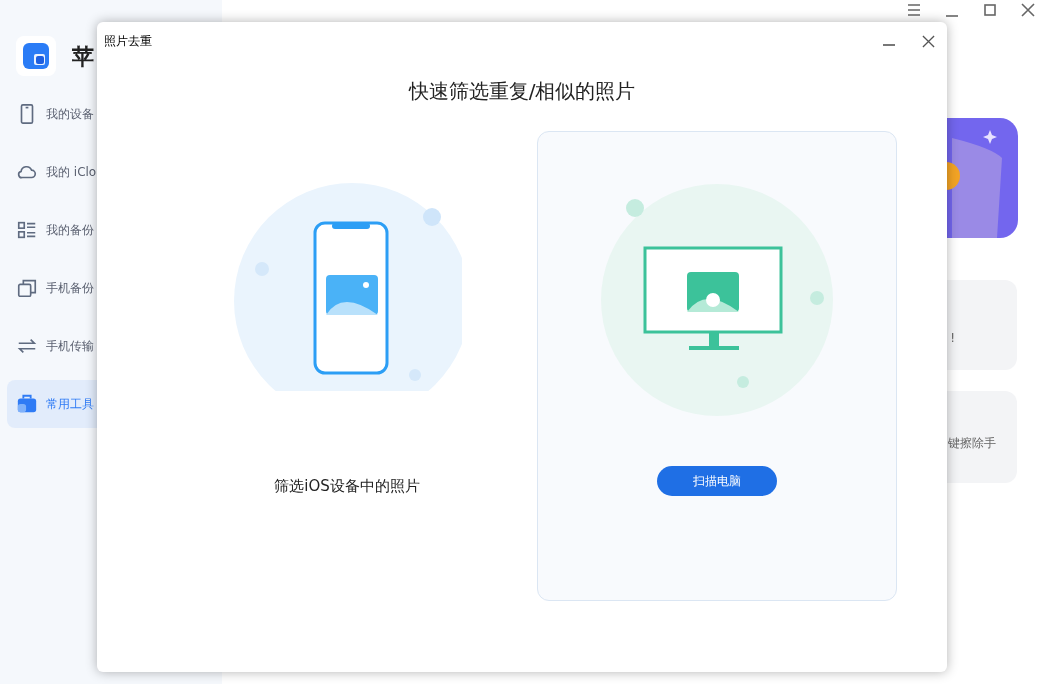 This screenshot has width=1044, height=684. Describe the element at coordinates (36, 56) in the screenshot. I see `app-logo` at that location.